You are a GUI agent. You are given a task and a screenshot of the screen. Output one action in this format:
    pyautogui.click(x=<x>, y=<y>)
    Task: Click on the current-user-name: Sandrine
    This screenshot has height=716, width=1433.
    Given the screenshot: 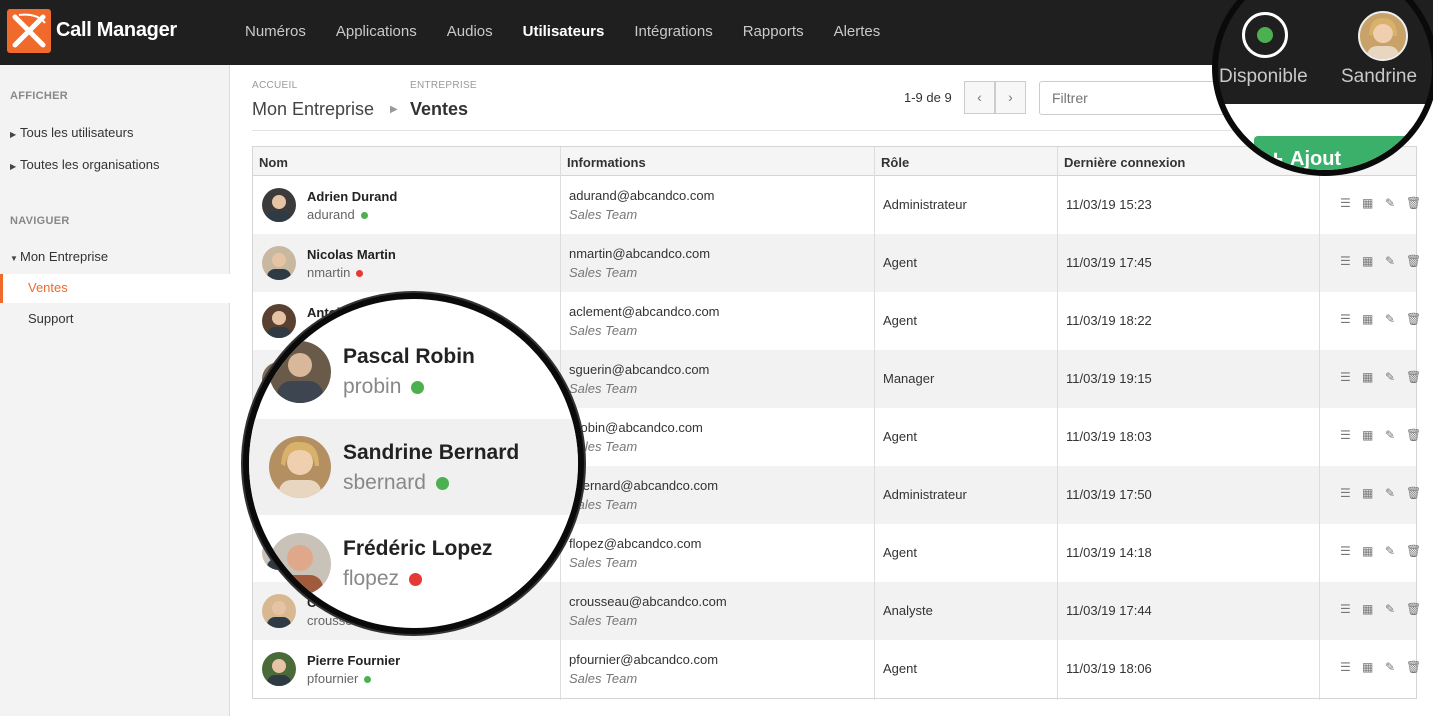 What is the action you would take?
    pyautogui.click(x=1379, y=77)
    